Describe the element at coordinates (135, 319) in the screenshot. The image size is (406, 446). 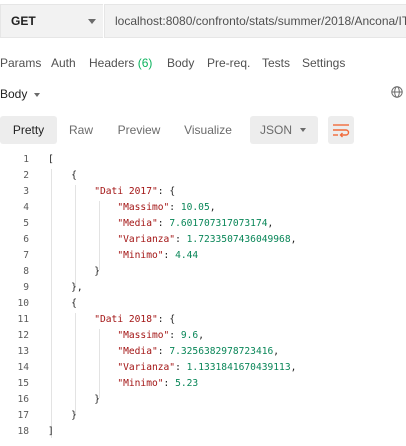
I see `code-text: "Dati 2018": {` at that location.